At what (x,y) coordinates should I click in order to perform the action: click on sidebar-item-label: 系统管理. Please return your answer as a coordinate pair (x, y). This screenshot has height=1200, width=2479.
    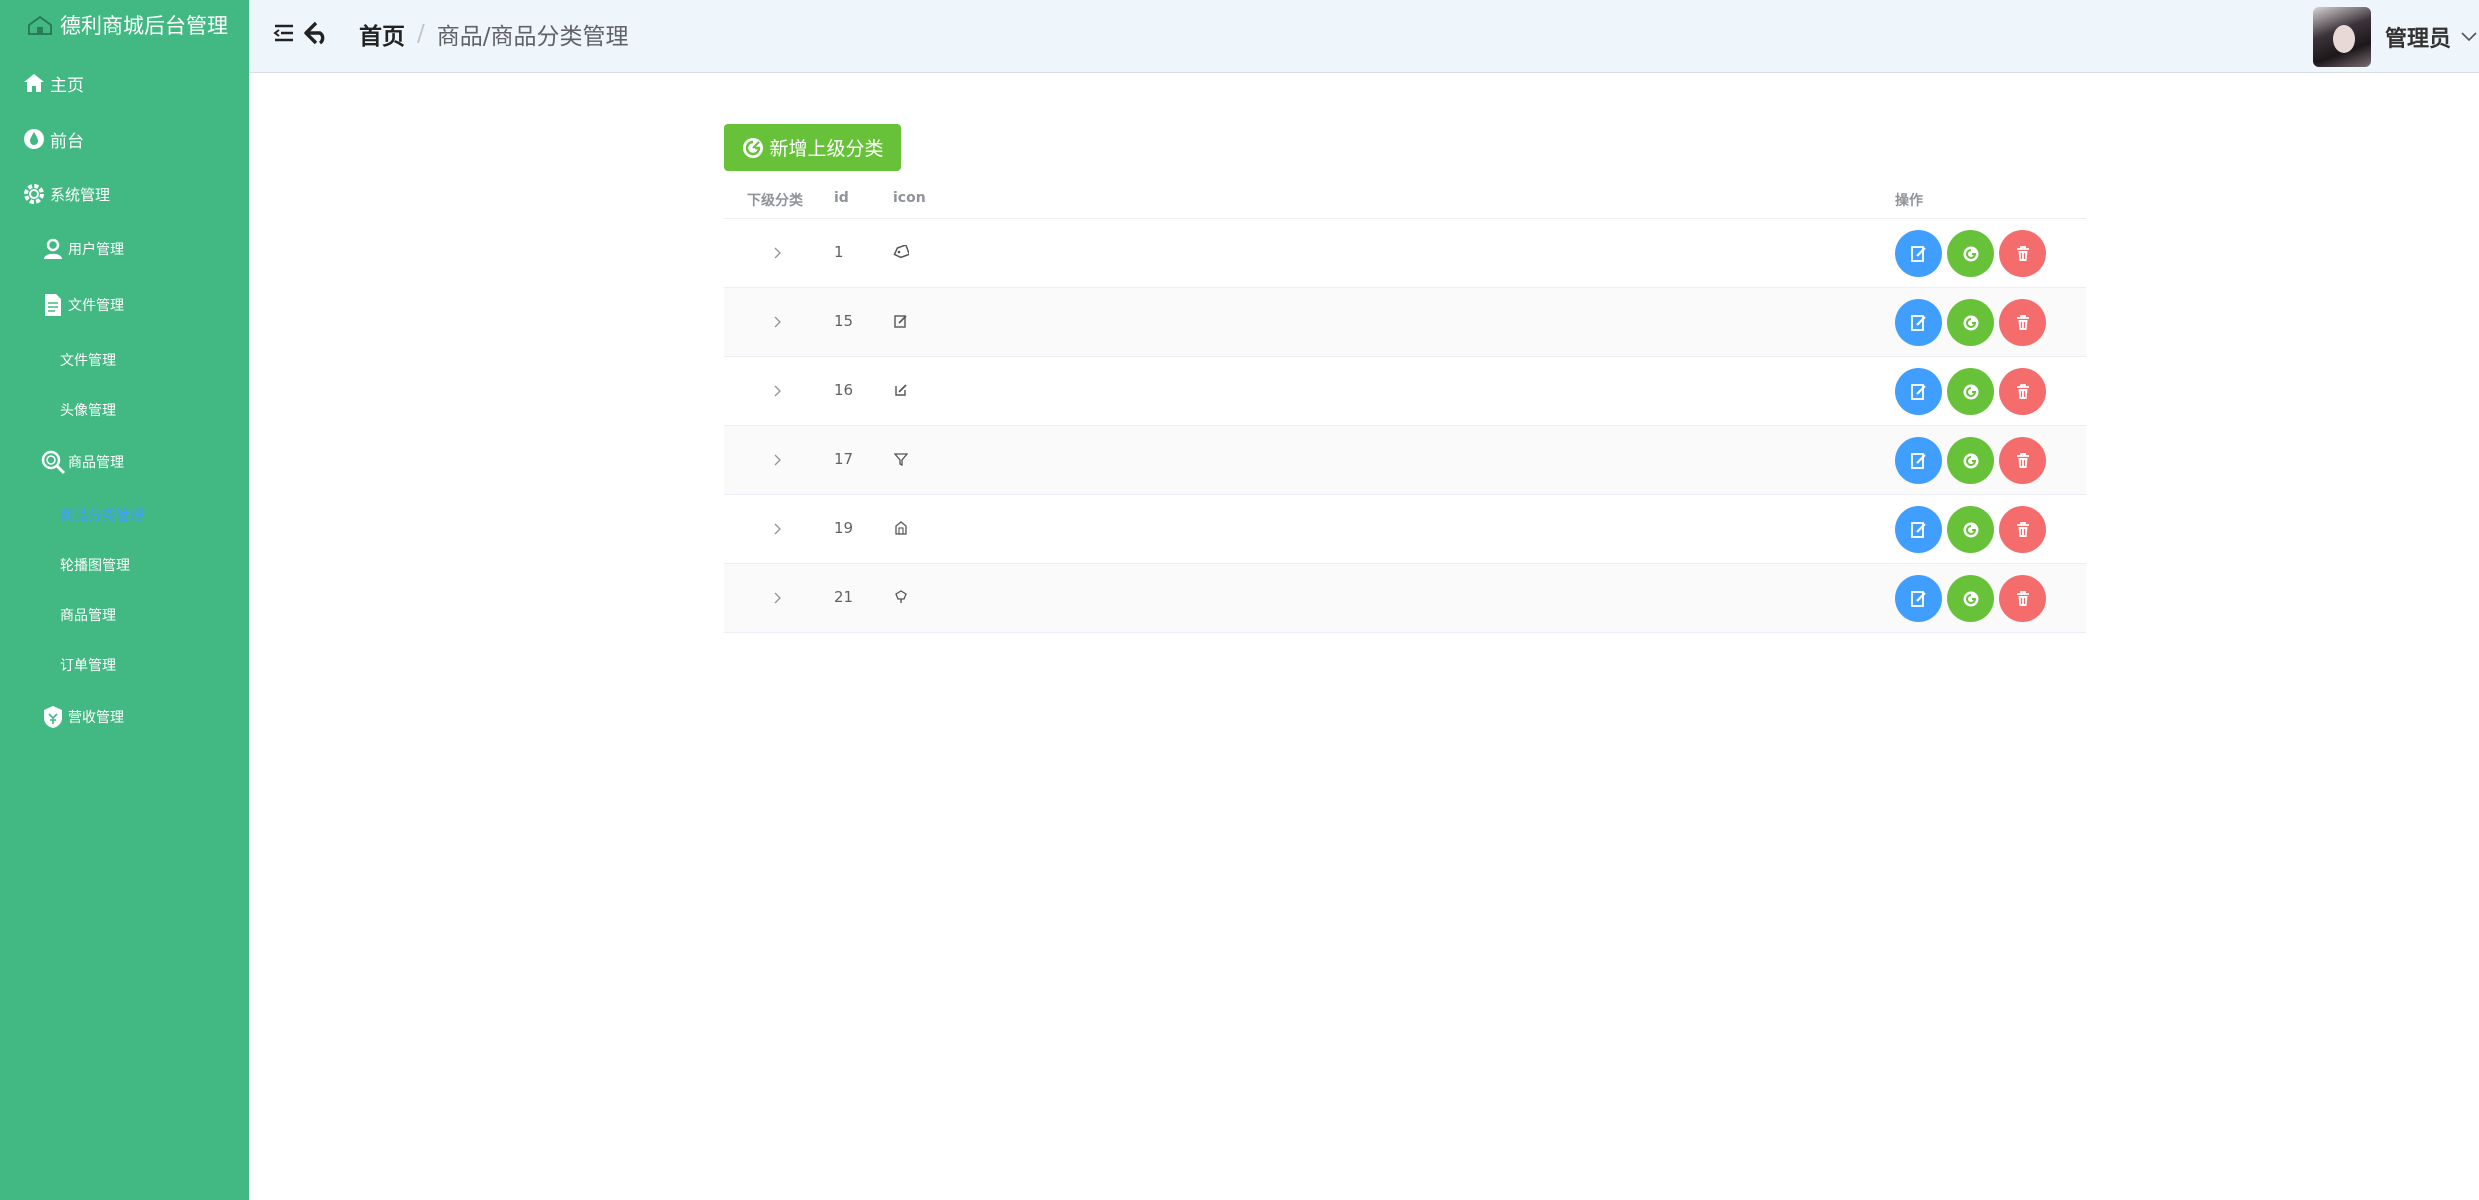
    Looking at the image, I should click on (80, 194).